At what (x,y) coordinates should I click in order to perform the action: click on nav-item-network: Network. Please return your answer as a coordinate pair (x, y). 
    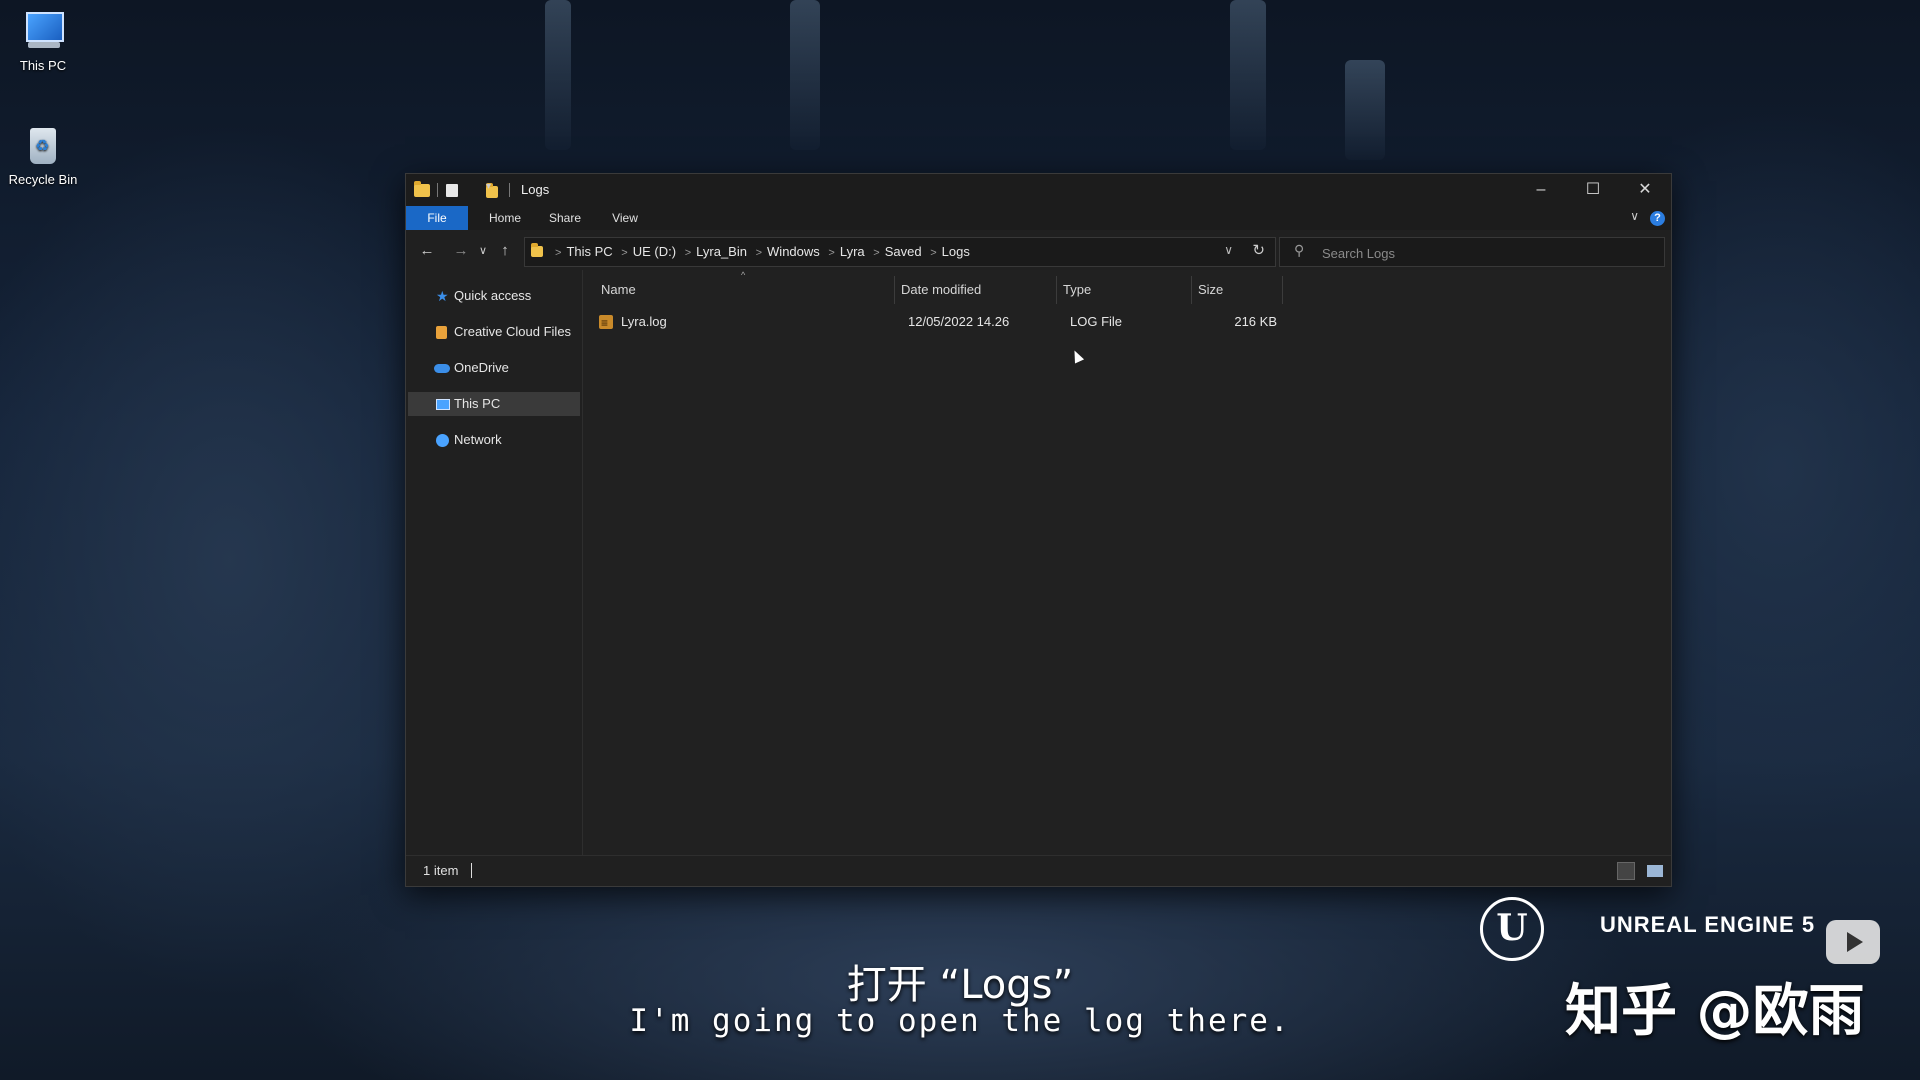
    Looking at the image, I should click on (494, 440).